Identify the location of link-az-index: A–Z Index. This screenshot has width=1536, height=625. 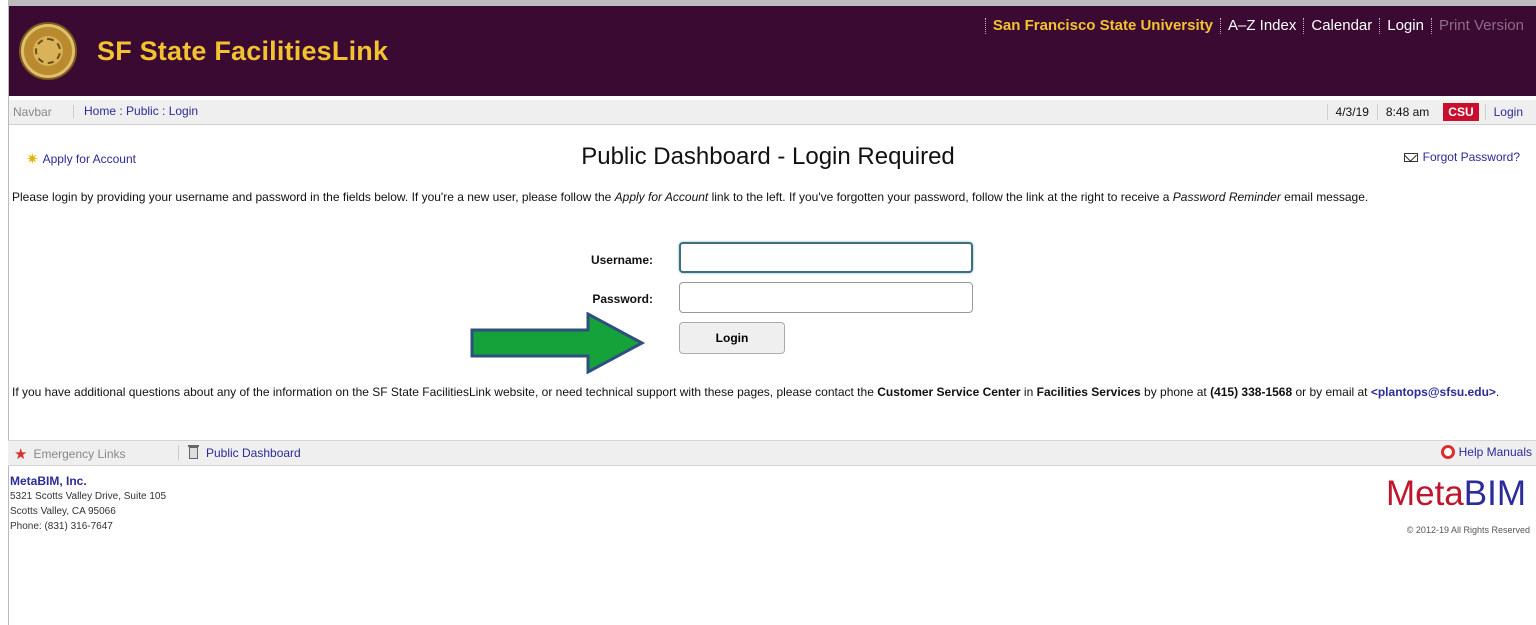
(1261, 26).